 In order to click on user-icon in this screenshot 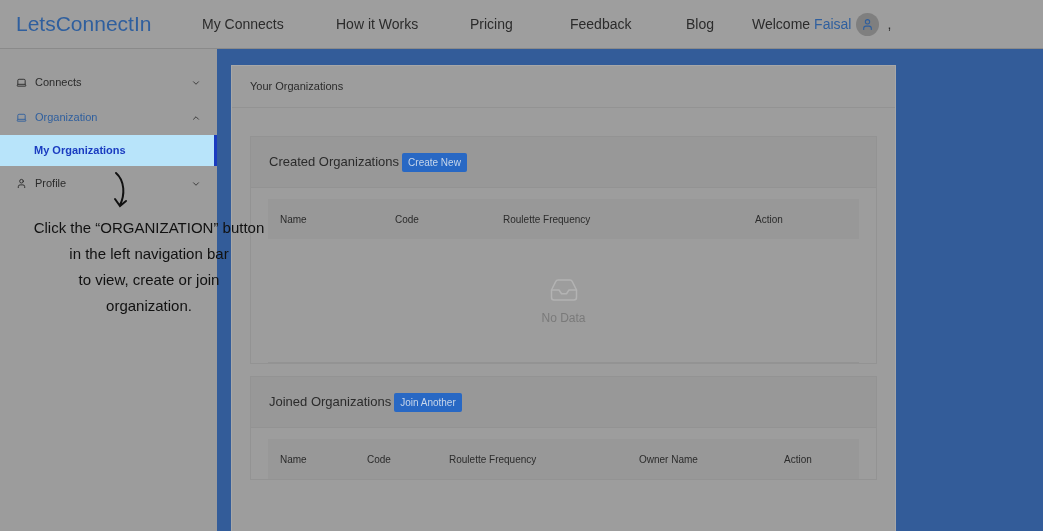, I will do `click(21, 183)`.